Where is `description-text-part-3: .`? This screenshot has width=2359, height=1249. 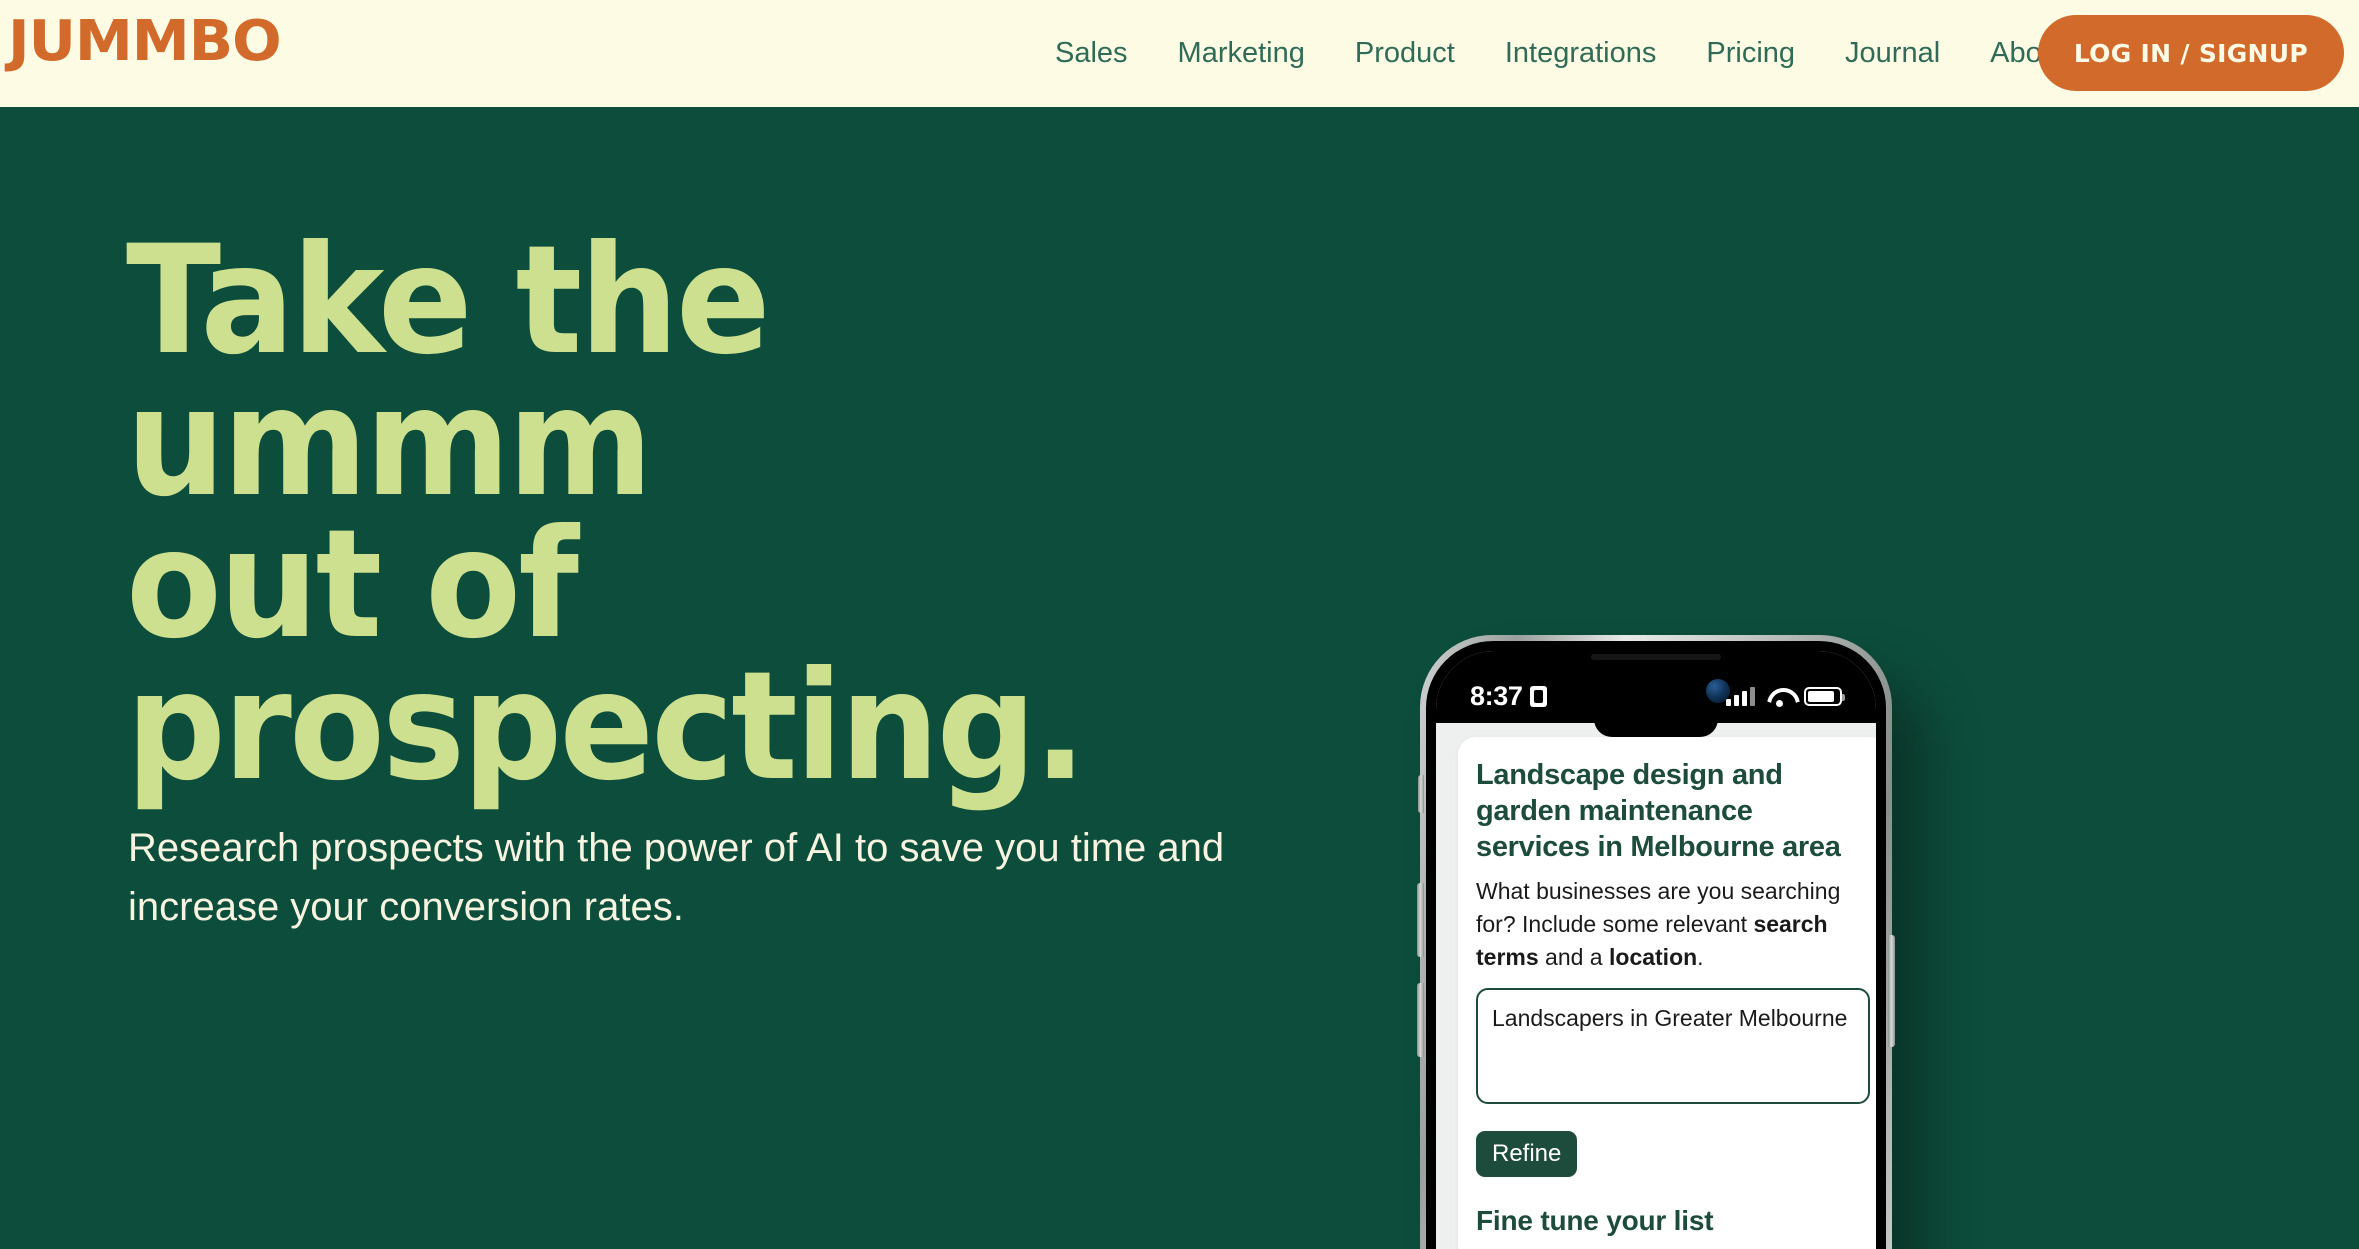
description-text-part-3: . is located at coordinates (1700, 957).